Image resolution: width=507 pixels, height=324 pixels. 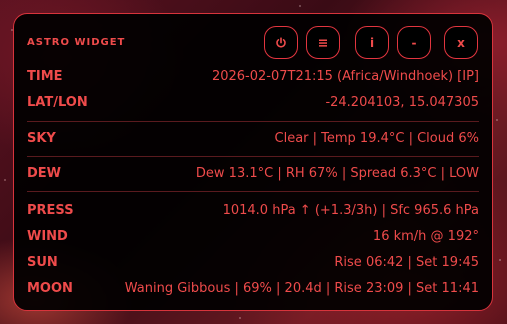 What do you see at coordinates (42, 262) in the screenshot?
I see `sun-label: SUN` at bounding box center [42, 262].